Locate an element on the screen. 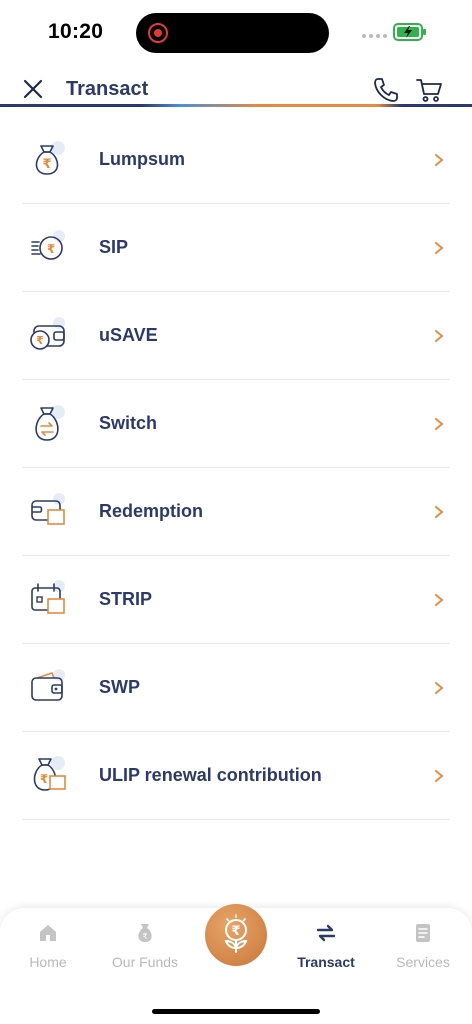  menu-item-lumpsum: ₹ Lumpsum is located at coordinates (236, 160).